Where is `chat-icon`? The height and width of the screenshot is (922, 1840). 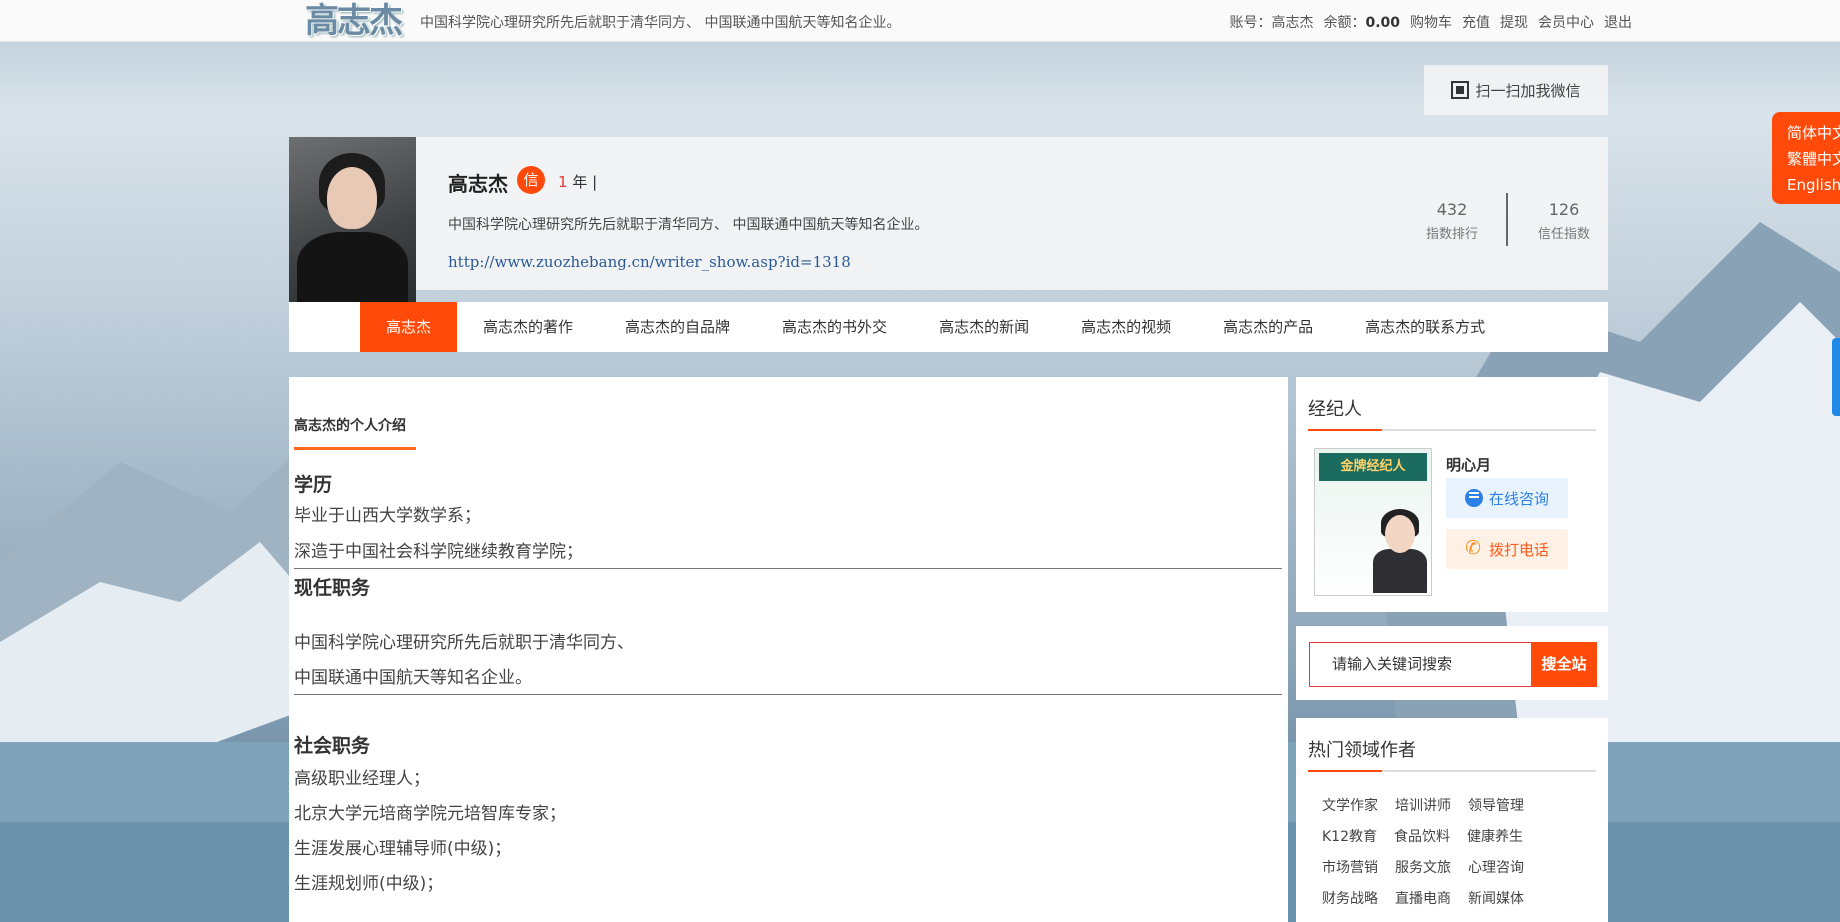 chat-icon is located at coordinates (1473, 498).